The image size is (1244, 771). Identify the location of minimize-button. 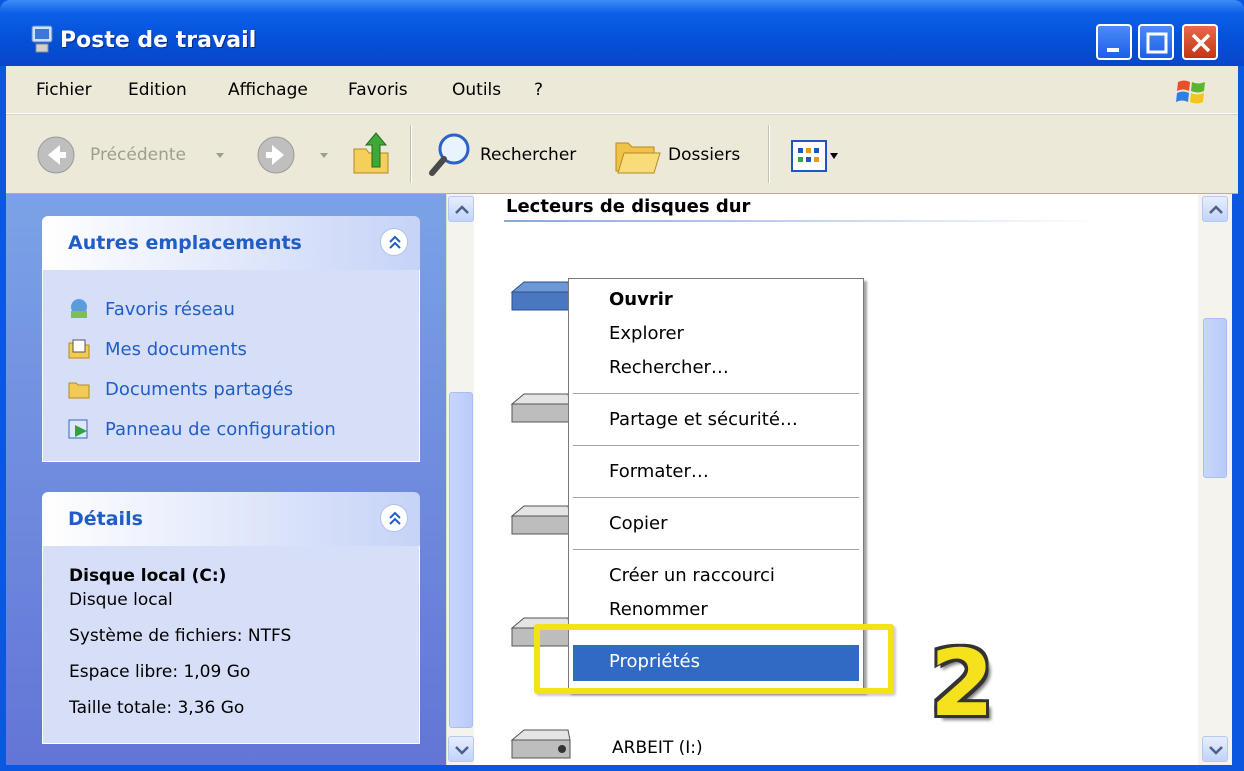
(1114, 42).